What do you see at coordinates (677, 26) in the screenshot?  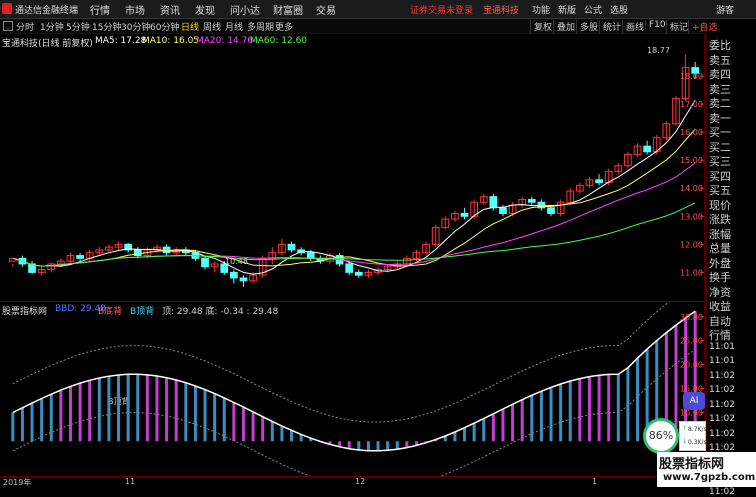 I see `mark-button: 标记` at bounding box center [677, 26].